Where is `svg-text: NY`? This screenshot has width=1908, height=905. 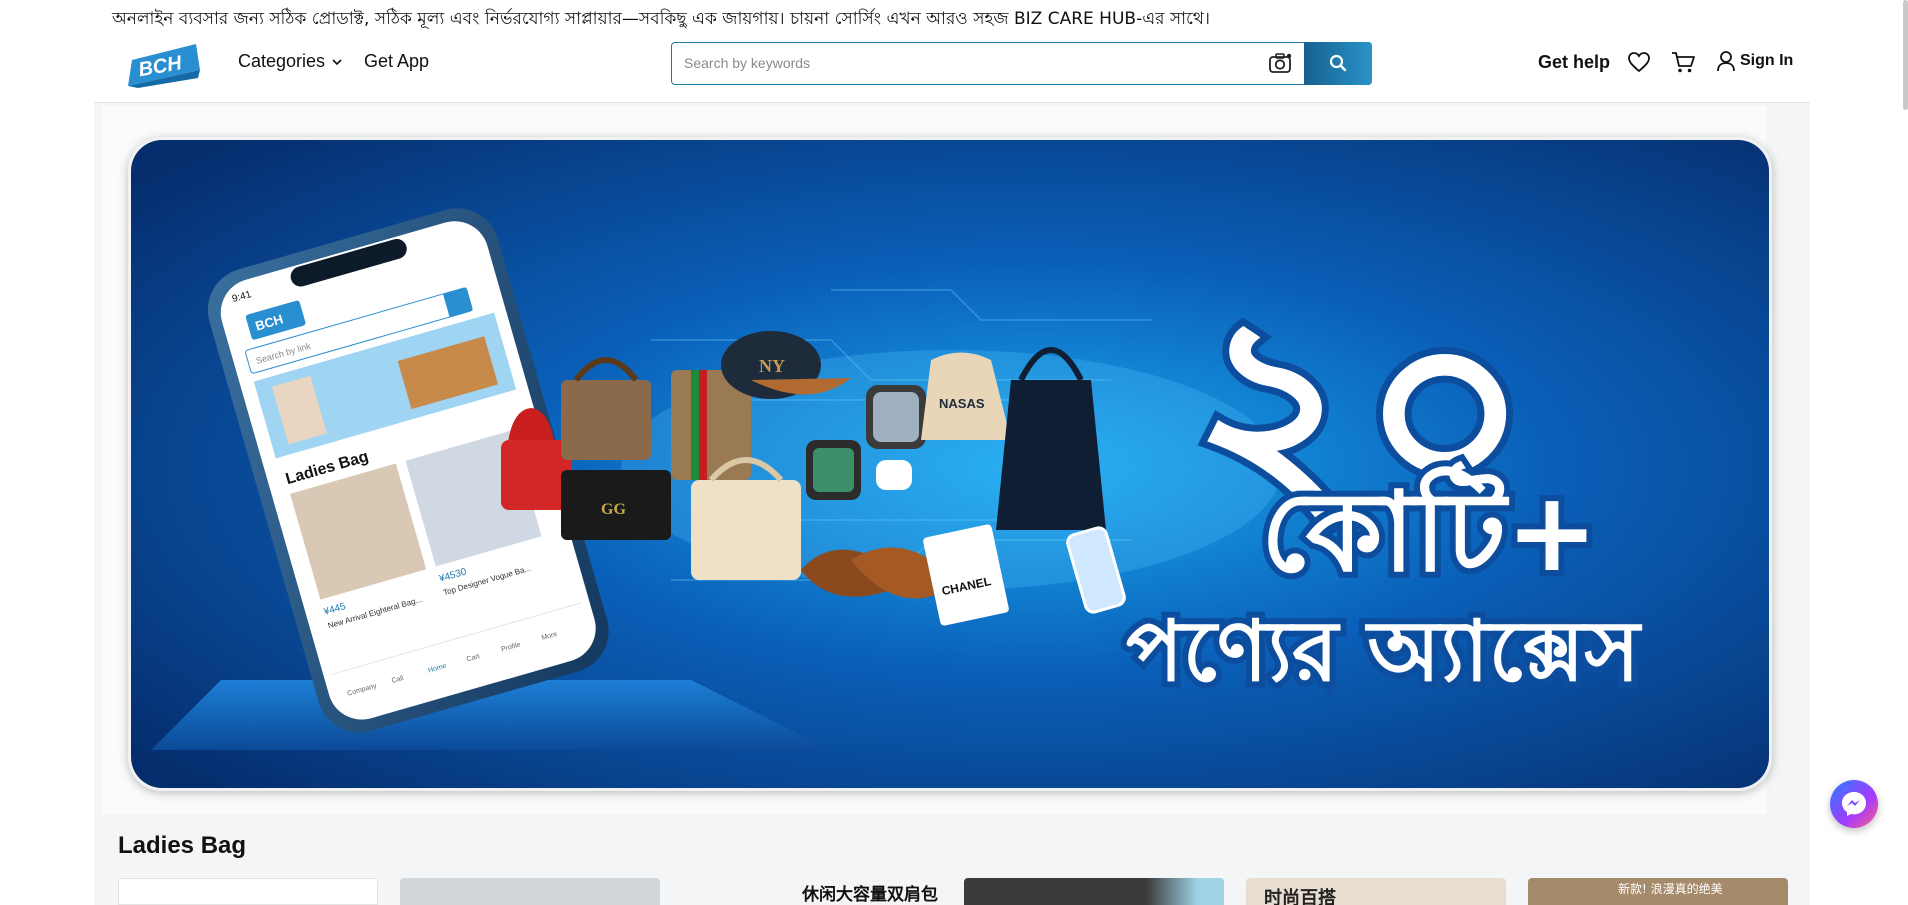 svg-text: NY is located at coordinates (772, 366).